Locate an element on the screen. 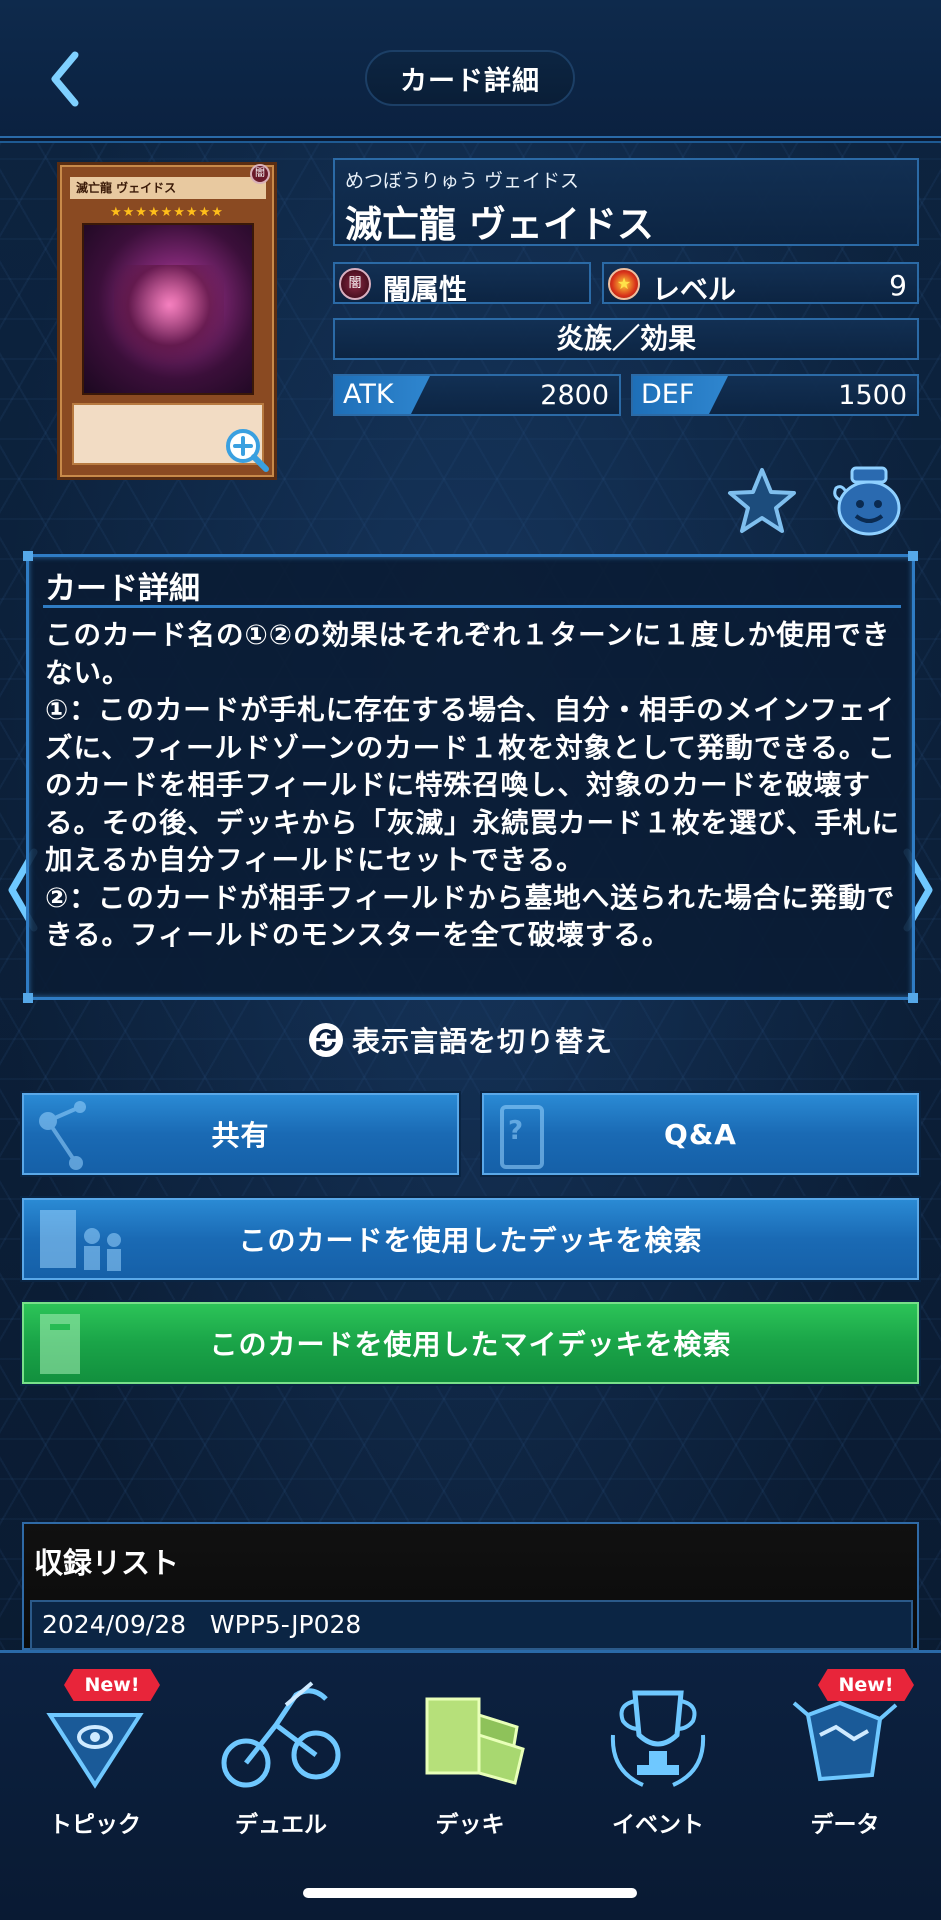  zoom-in-icon is located at coordinates (247, 450).